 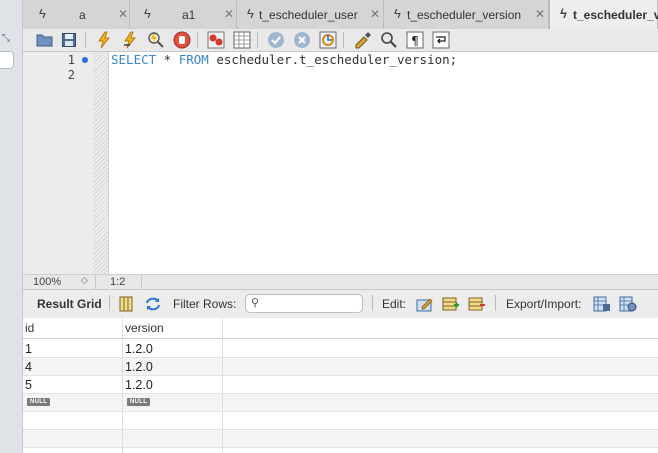 I want to click on commit-icon, so click(x=276, y=40).